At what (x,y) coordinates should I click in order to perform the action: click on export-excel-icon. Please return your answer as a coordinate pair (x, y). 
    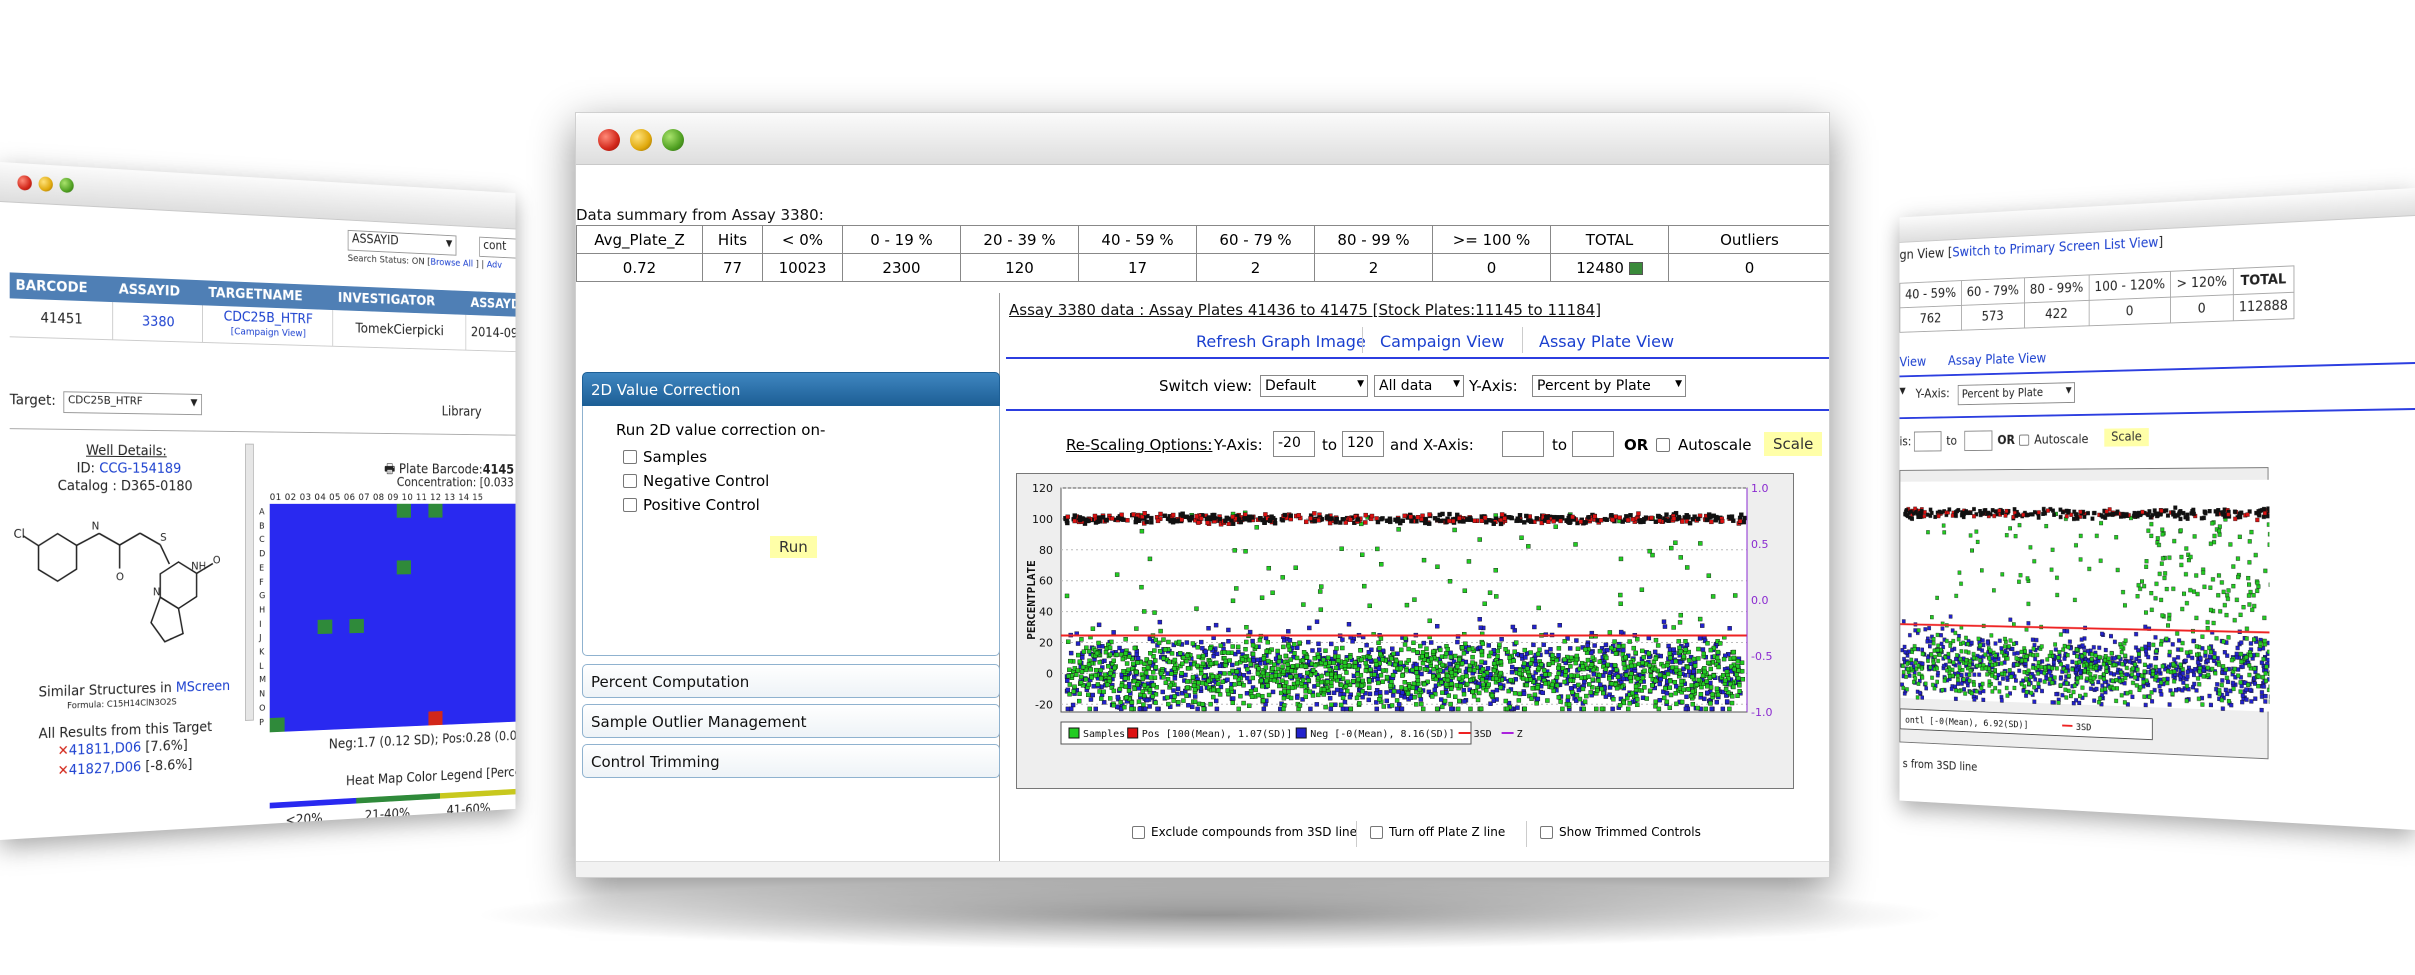
    Looking at the image, I should click on (1635, 268).